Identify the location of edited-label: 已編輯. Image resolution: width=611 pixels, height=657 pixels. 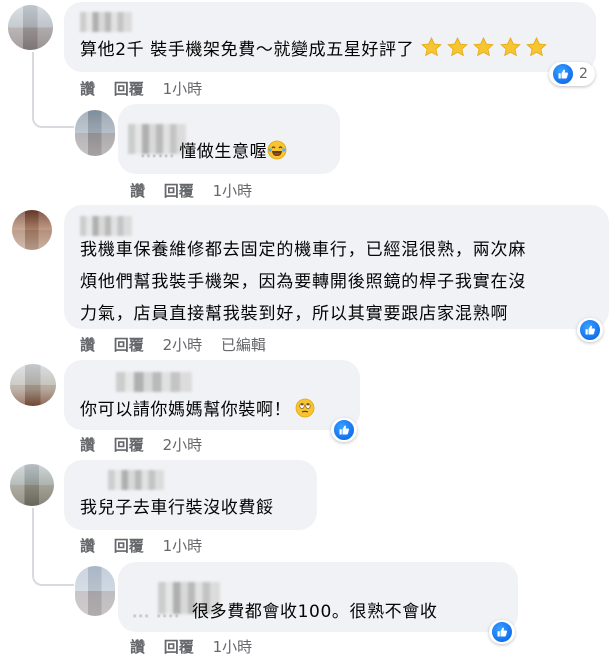
(243, 344).